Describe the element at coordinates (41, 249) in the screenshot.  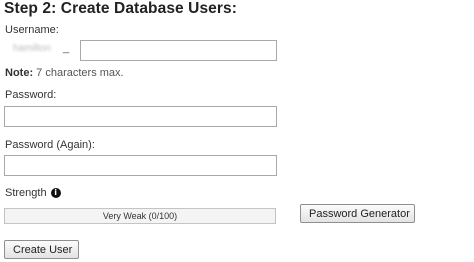
I see `create-user-button: Create User` at that location.